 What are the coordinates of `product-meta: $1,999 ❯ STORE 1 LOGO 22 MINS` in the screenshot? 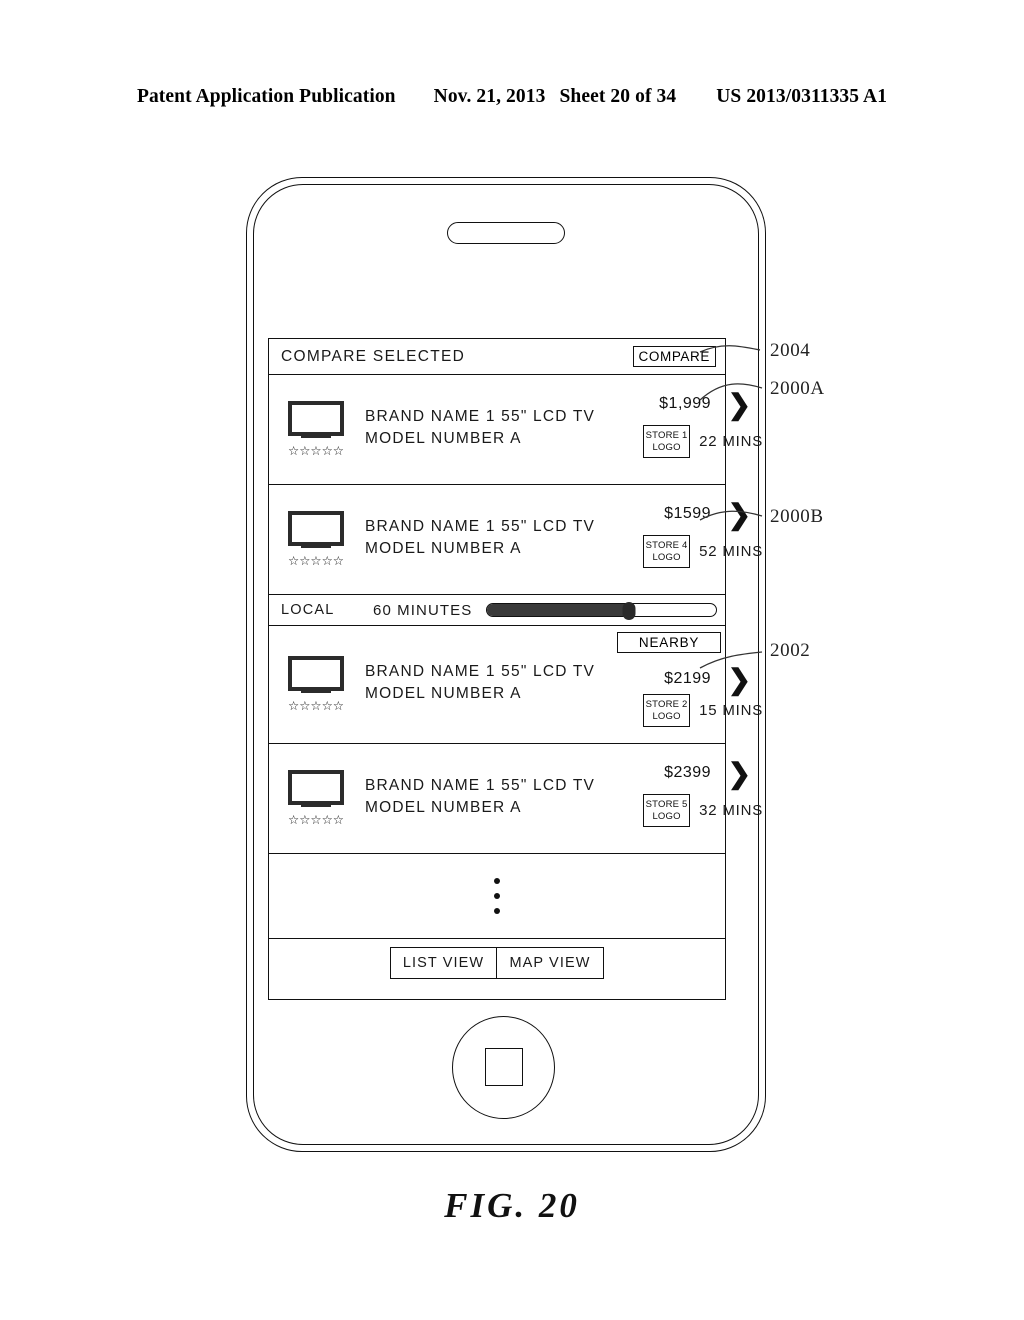 It's located at (678, 429).